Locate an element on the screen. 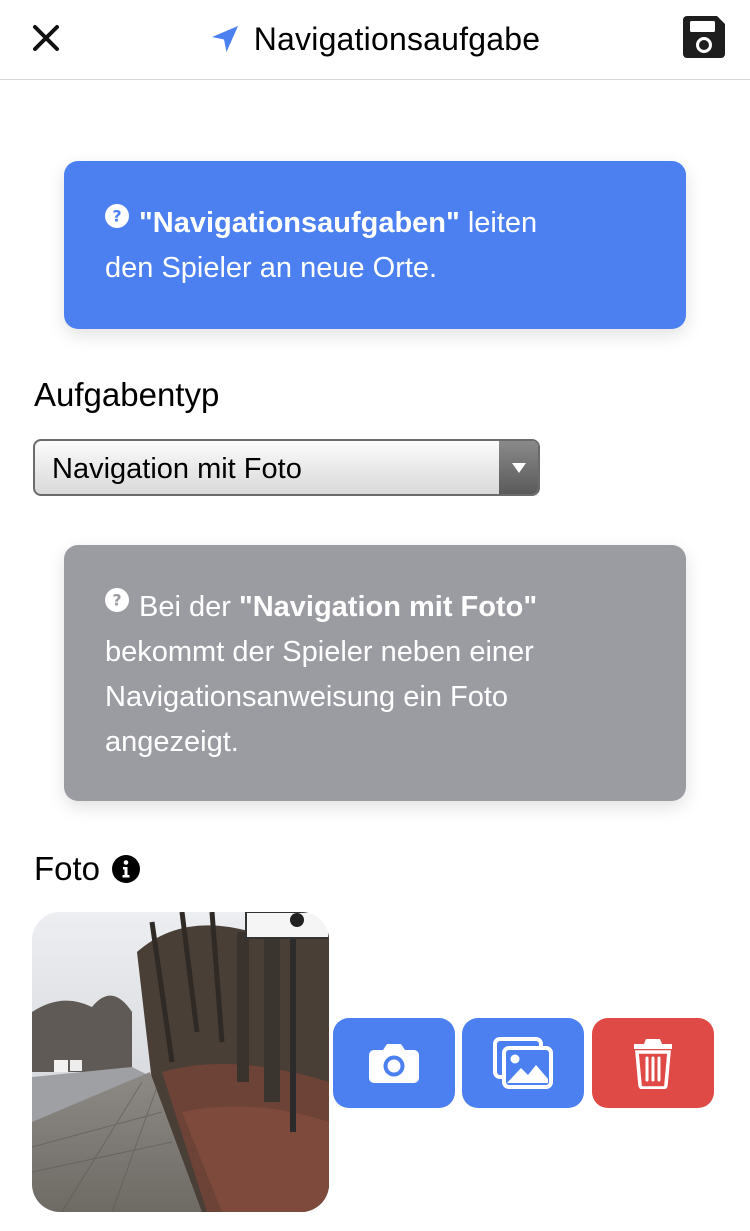 The width and height of the screenshot is (750, 1231). images-icon is located at coordinates (523, 1063).